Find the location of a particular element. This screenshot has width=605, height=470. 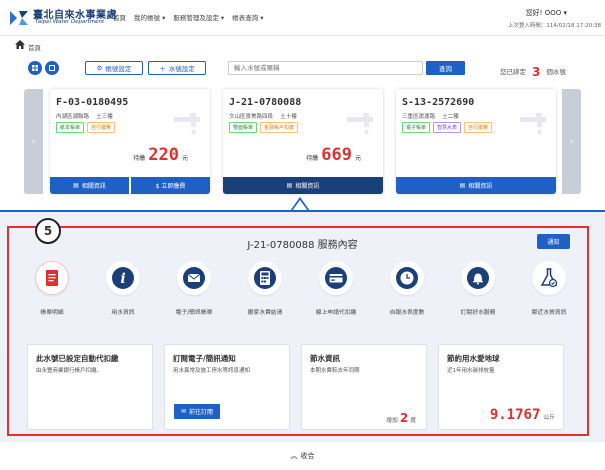

tag: 金融帳戶扣繳 is located at coordinates (279, 127).